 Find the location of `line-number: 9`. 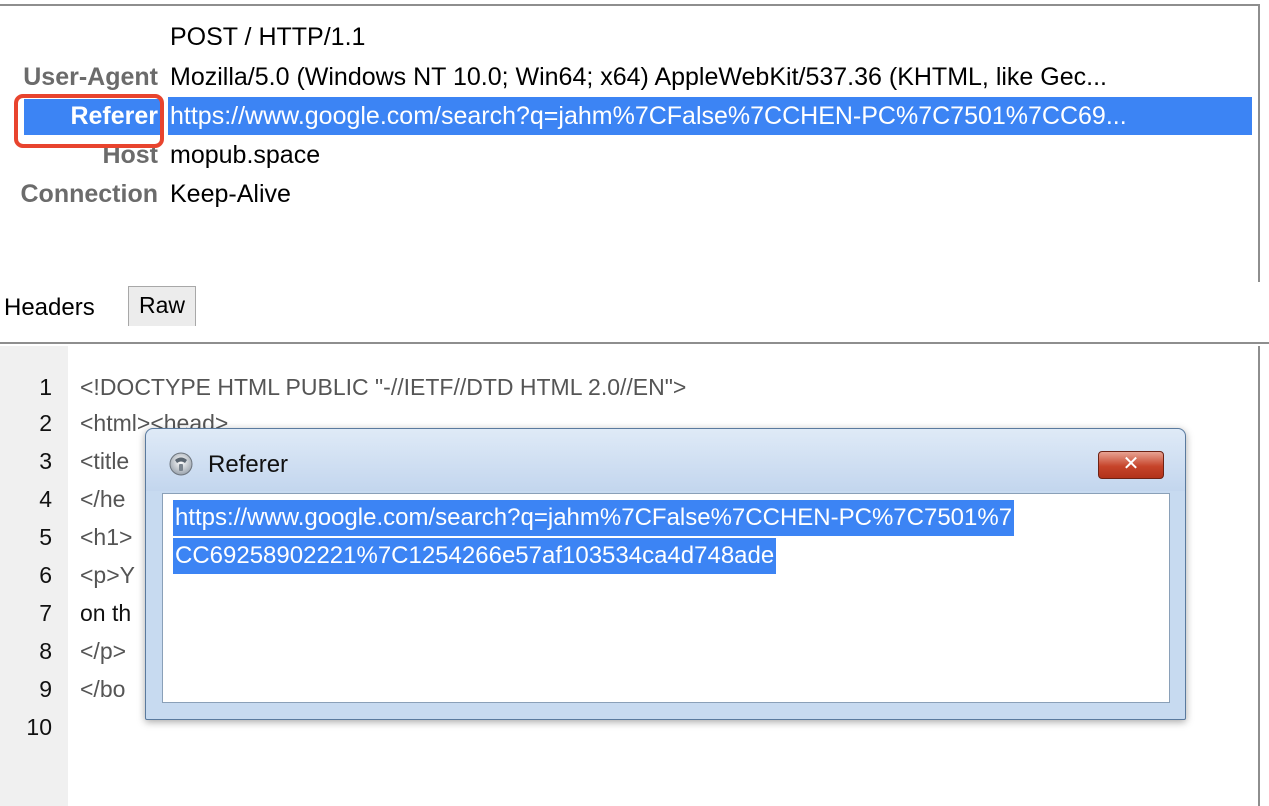

line-number: 9 is located at coordinates (45, 689).